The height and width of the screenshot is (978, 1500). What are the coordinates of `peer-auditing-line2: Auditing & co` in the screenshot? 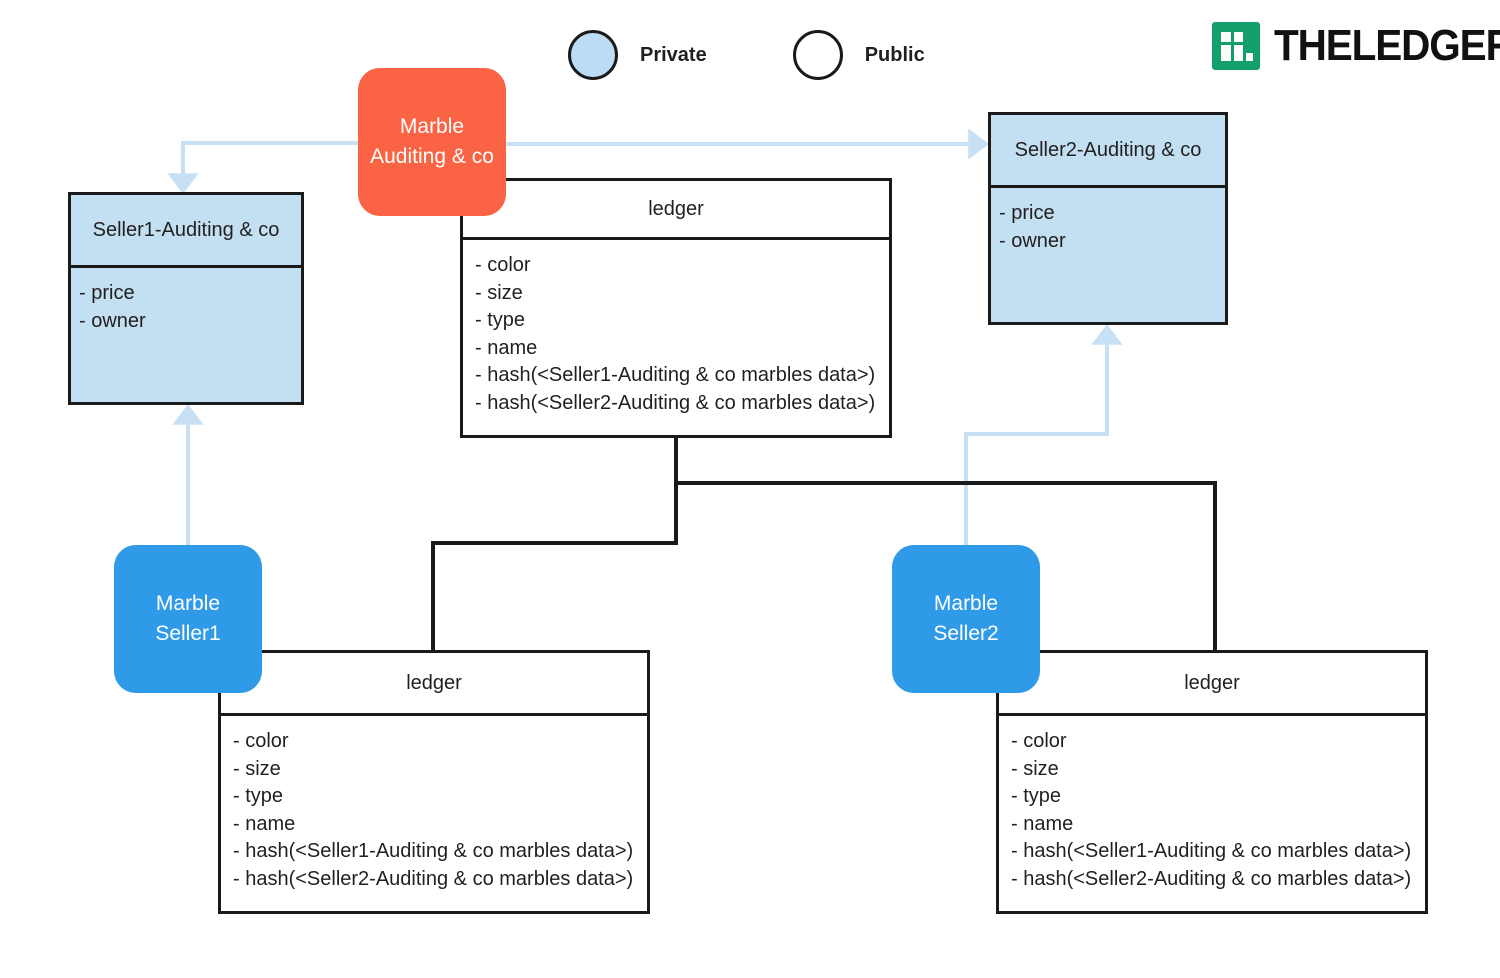 It's located at (432, 156).